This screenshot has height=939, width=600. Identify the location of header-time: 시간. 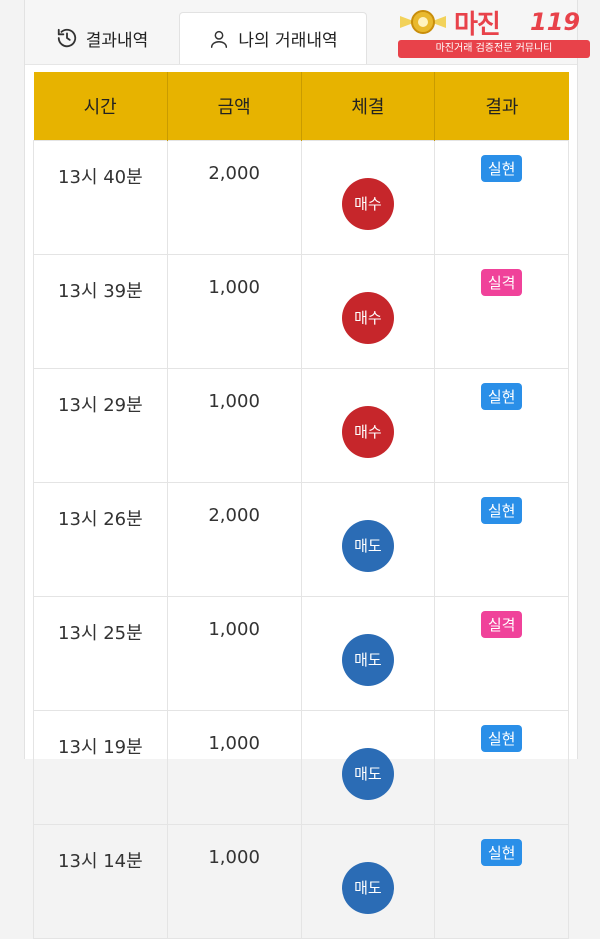
(100, 106).